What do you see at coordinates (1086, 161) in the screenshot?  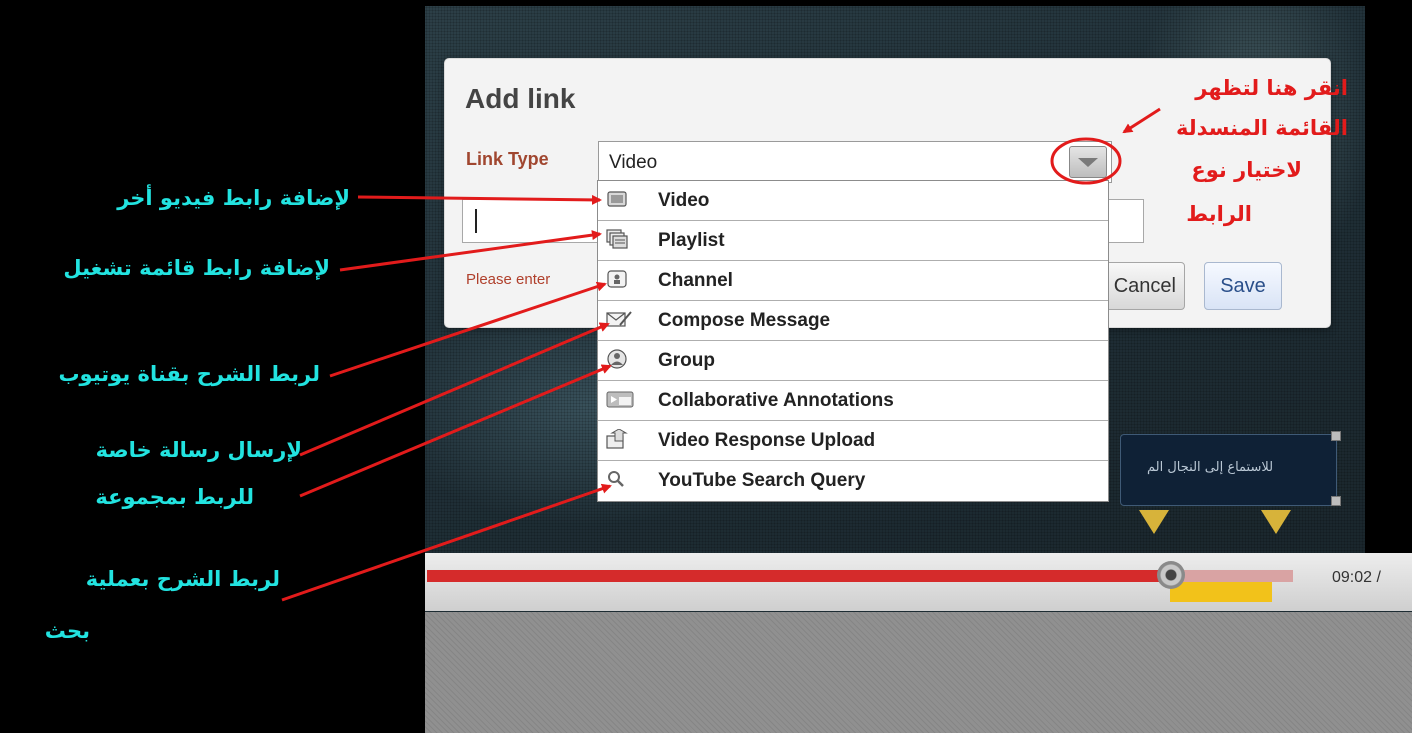 I see `highlight-circle` at bounding box center [1086, 161].